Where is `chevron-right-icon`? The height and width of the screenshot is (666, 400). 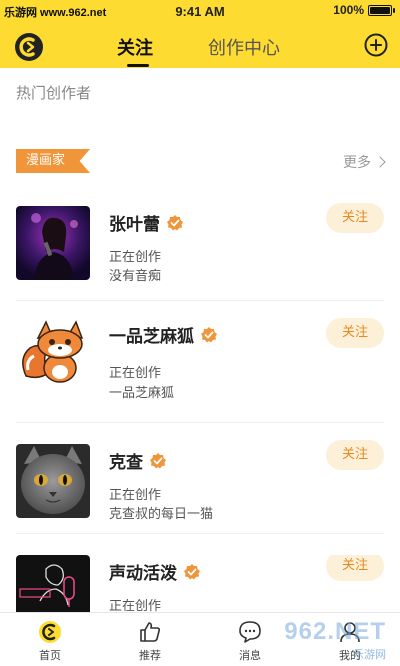 chevron-right-icon is located at coordinates (380, 162).